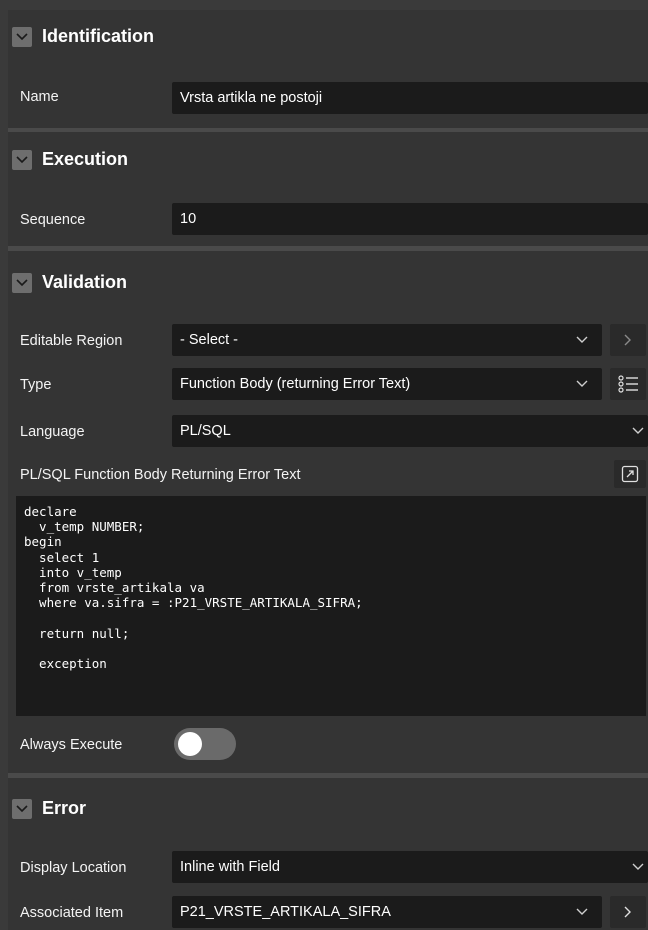 The image size is (648, 930). Describe the element at coordinates (36, 385) in the screenshot. I see `type-label: Type` at that location.